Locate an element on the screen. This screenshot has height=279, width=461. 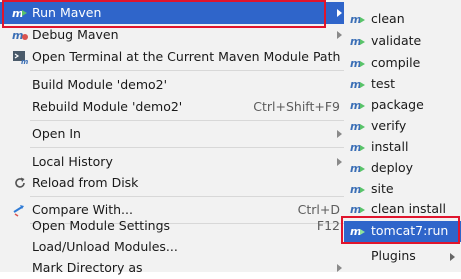
reload-icon is located at coordinates (20, 183).